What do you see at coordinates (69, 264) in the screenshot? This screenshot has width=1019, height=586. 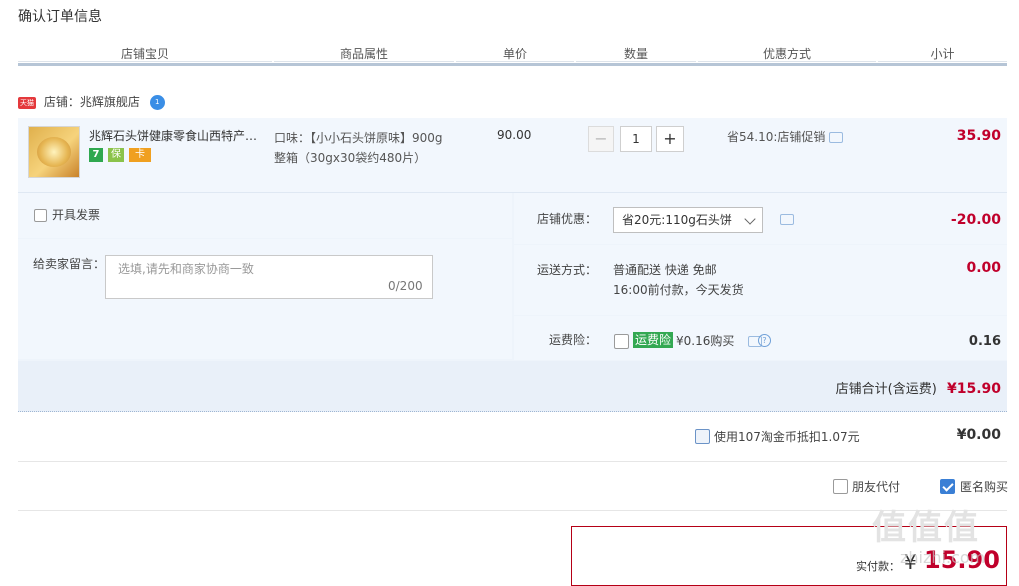 I see `message-label: 给卖家留言：` at bounding box center [69, 264].